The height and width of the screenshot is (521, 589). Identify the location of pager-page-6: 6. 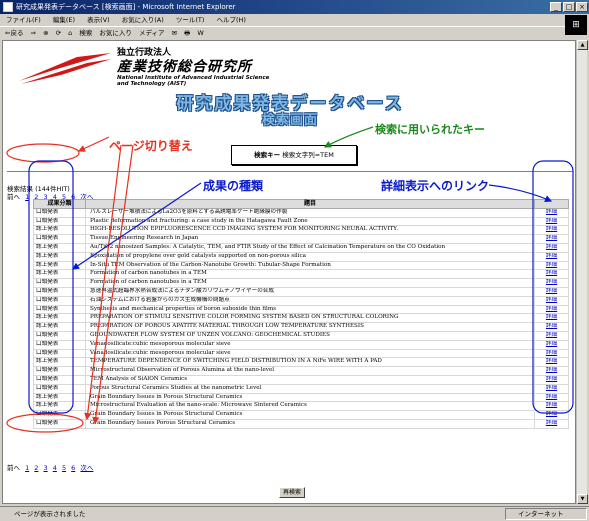
(73, 468).